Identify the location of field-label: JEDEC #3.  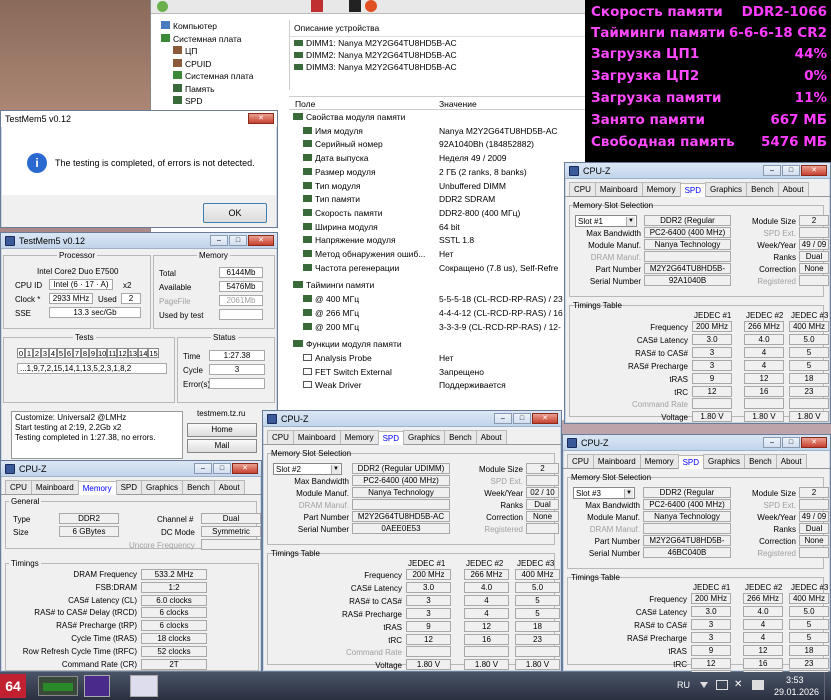
(810, 587).